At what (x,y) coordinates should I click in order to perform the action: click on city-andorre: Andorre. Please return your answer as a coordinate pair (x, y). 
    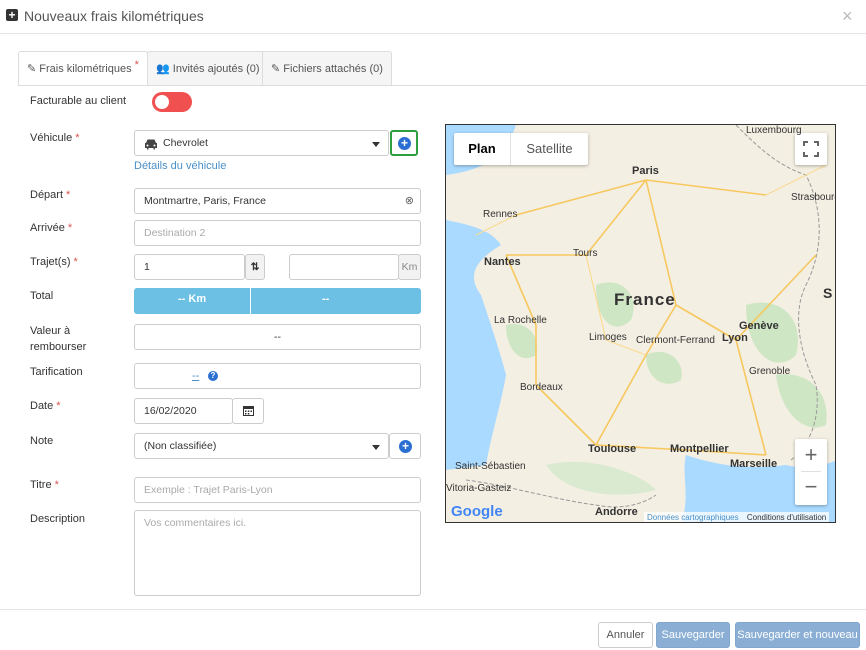
    Looking at the image, I should click on (616, 512).